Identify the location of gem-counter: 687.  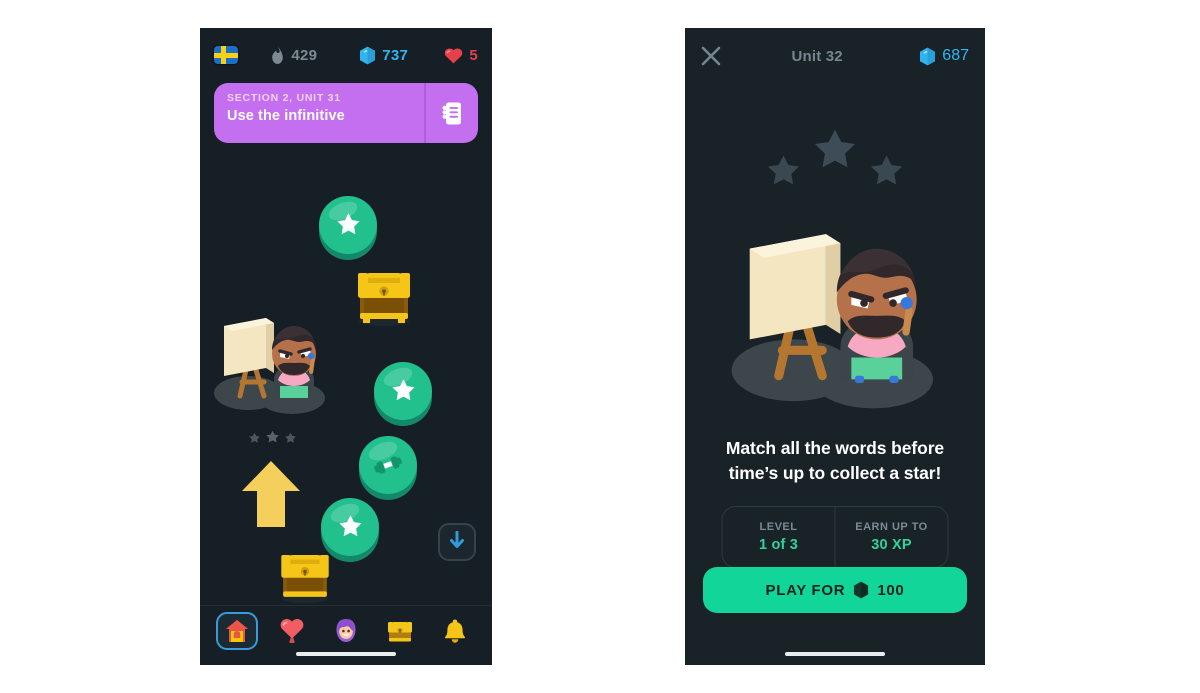
(944, 56).